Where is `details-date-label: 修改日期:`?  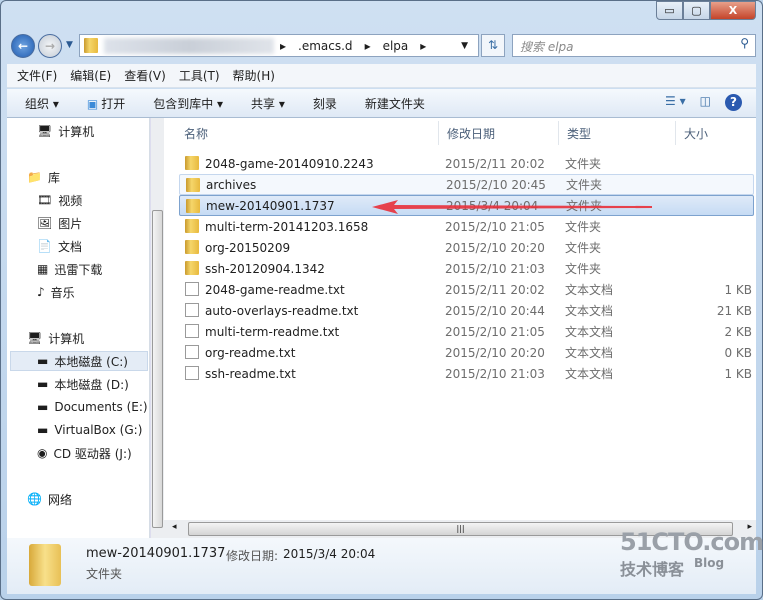
details-date-label: 修改日期: is located at coordinates (252, 556).